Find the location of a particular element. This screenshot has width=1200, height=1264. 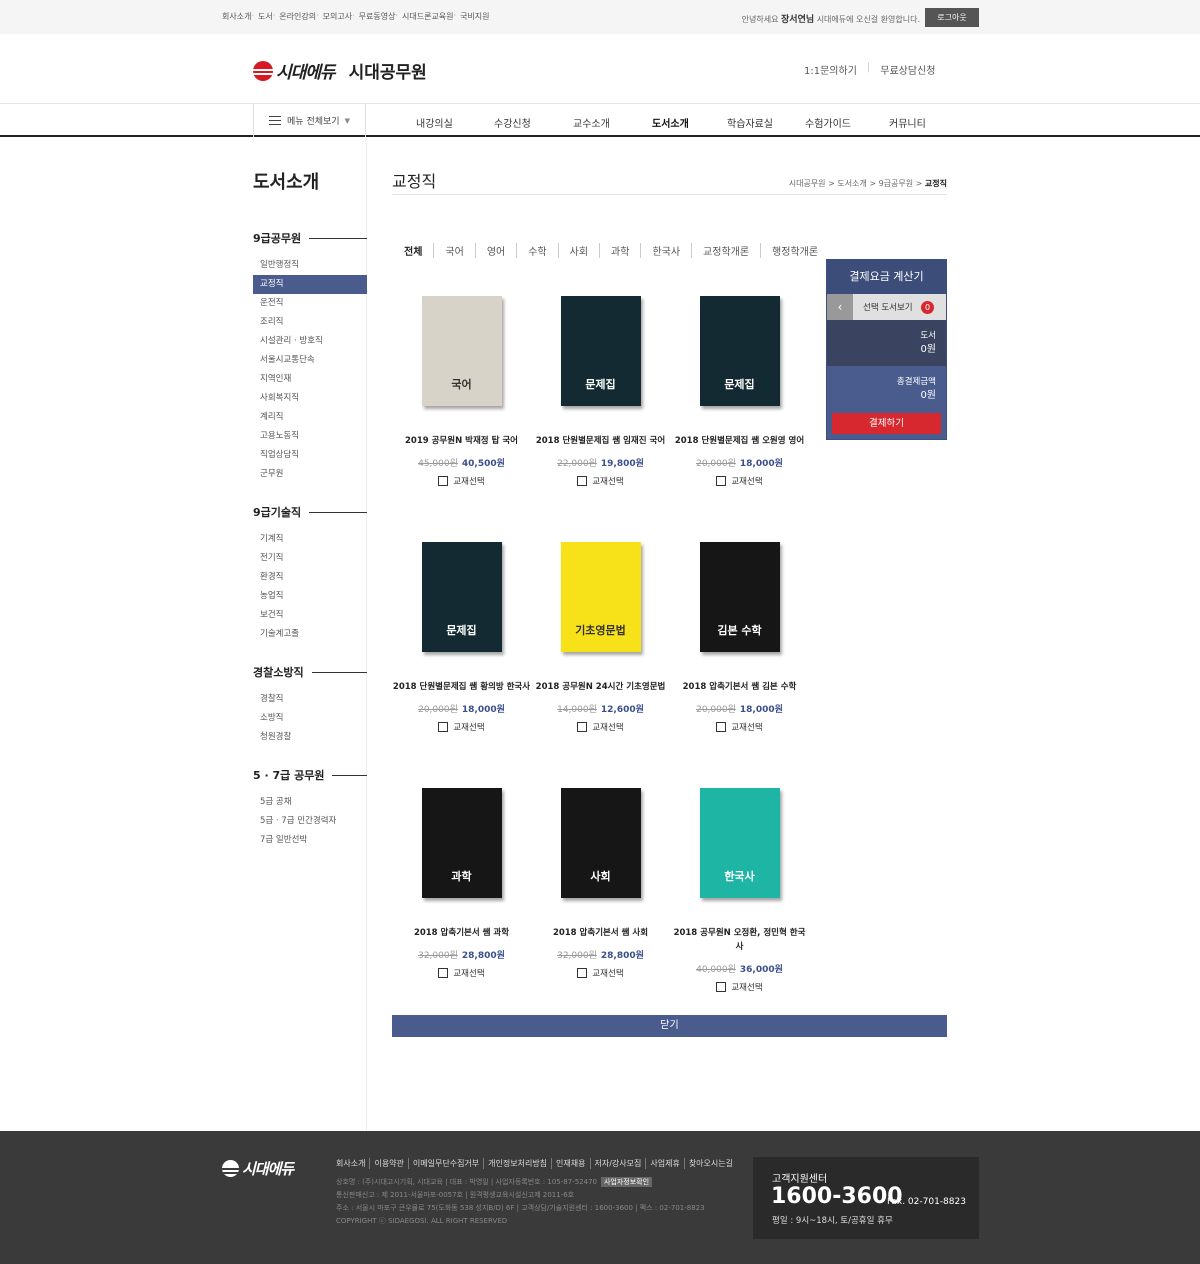

chevron-left-icon: ‹ is located at coordinates (840, 307).